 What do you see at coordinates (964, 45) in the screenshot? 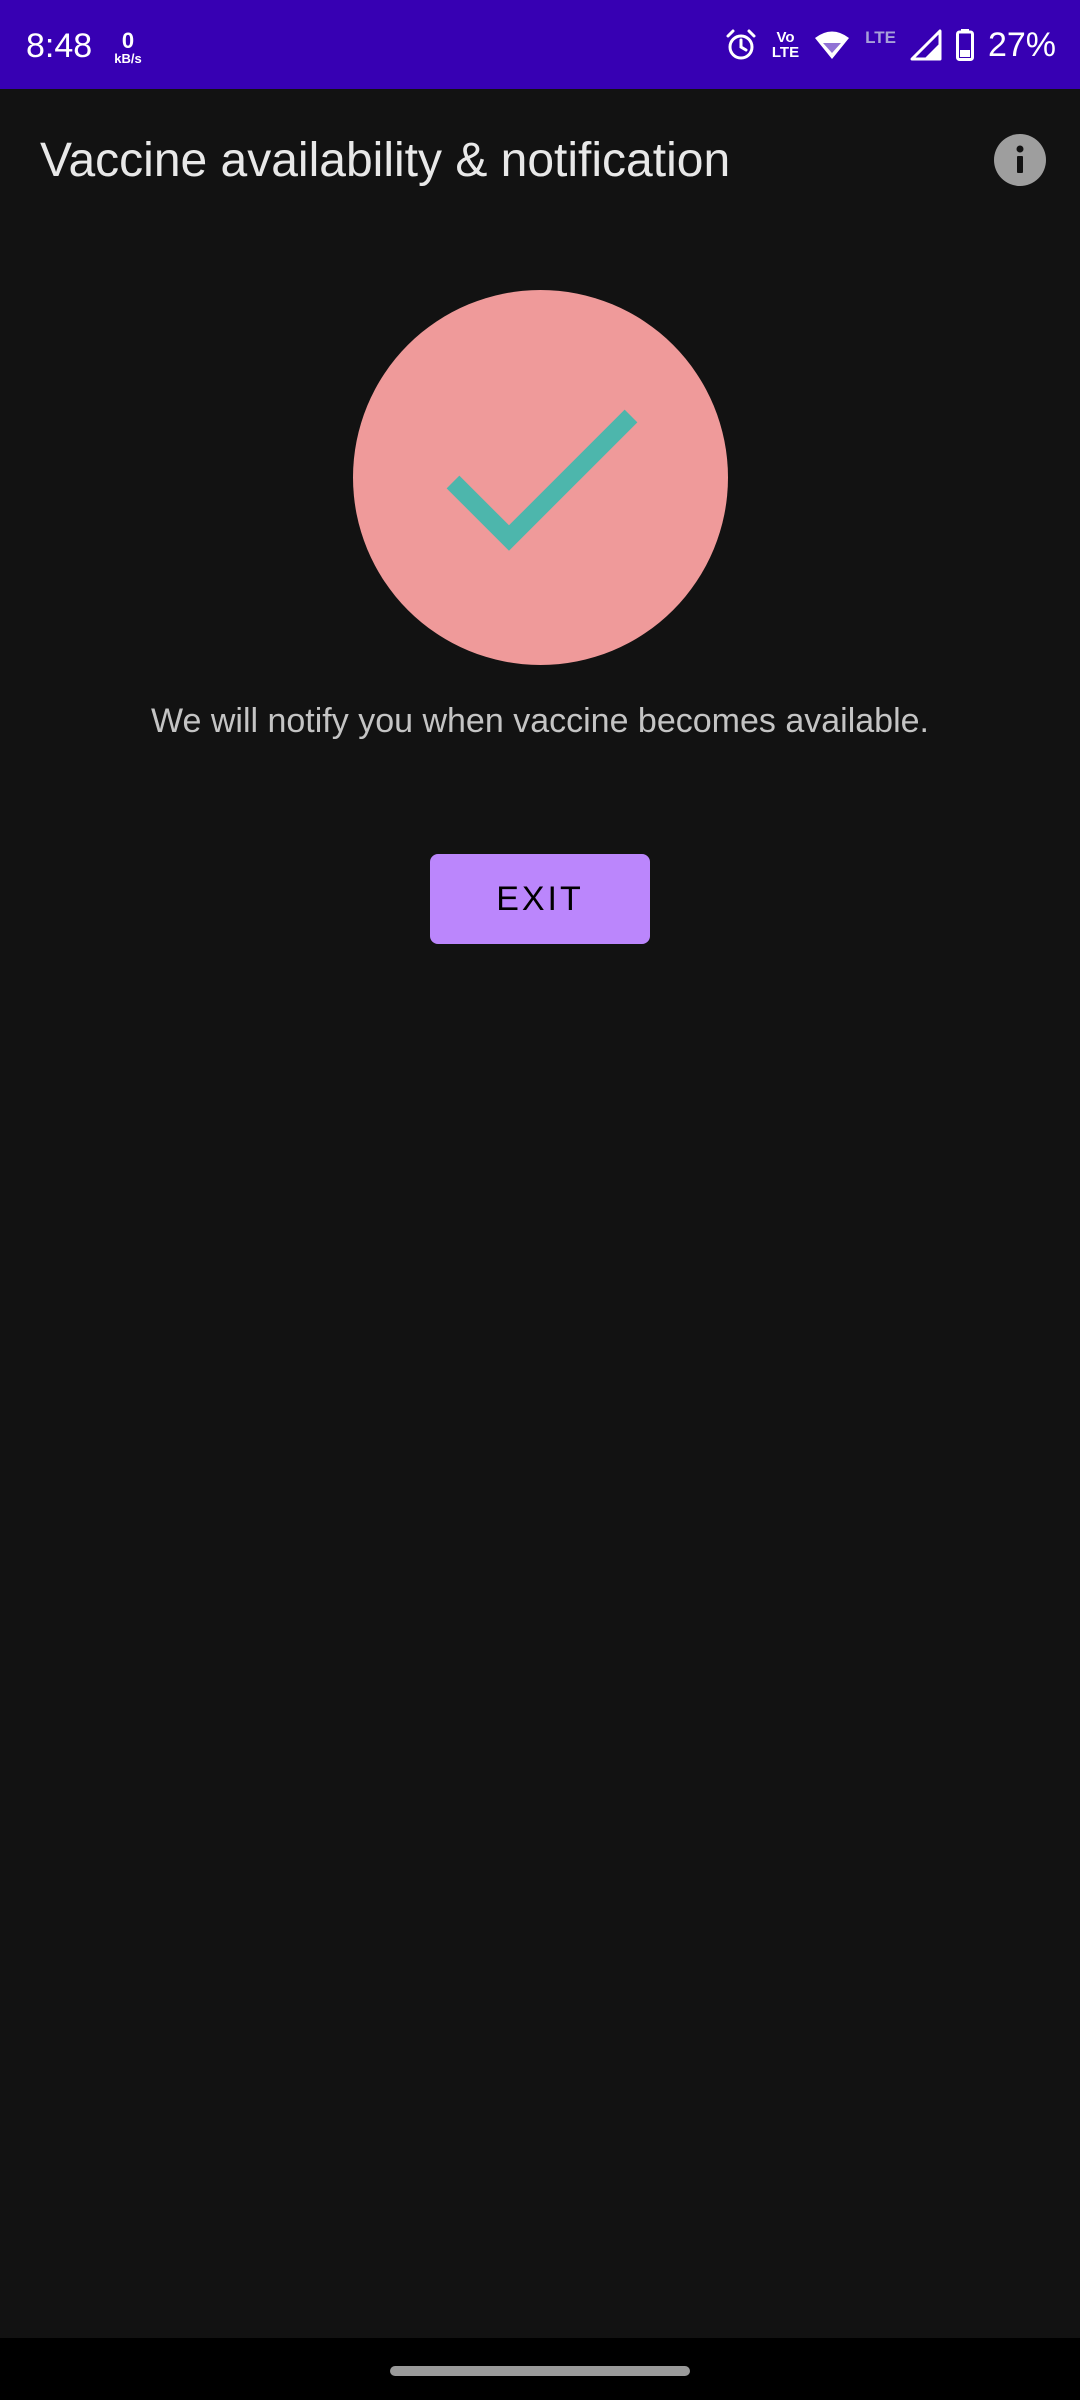
I see `battery-icon` at bounding box center [964, 45].